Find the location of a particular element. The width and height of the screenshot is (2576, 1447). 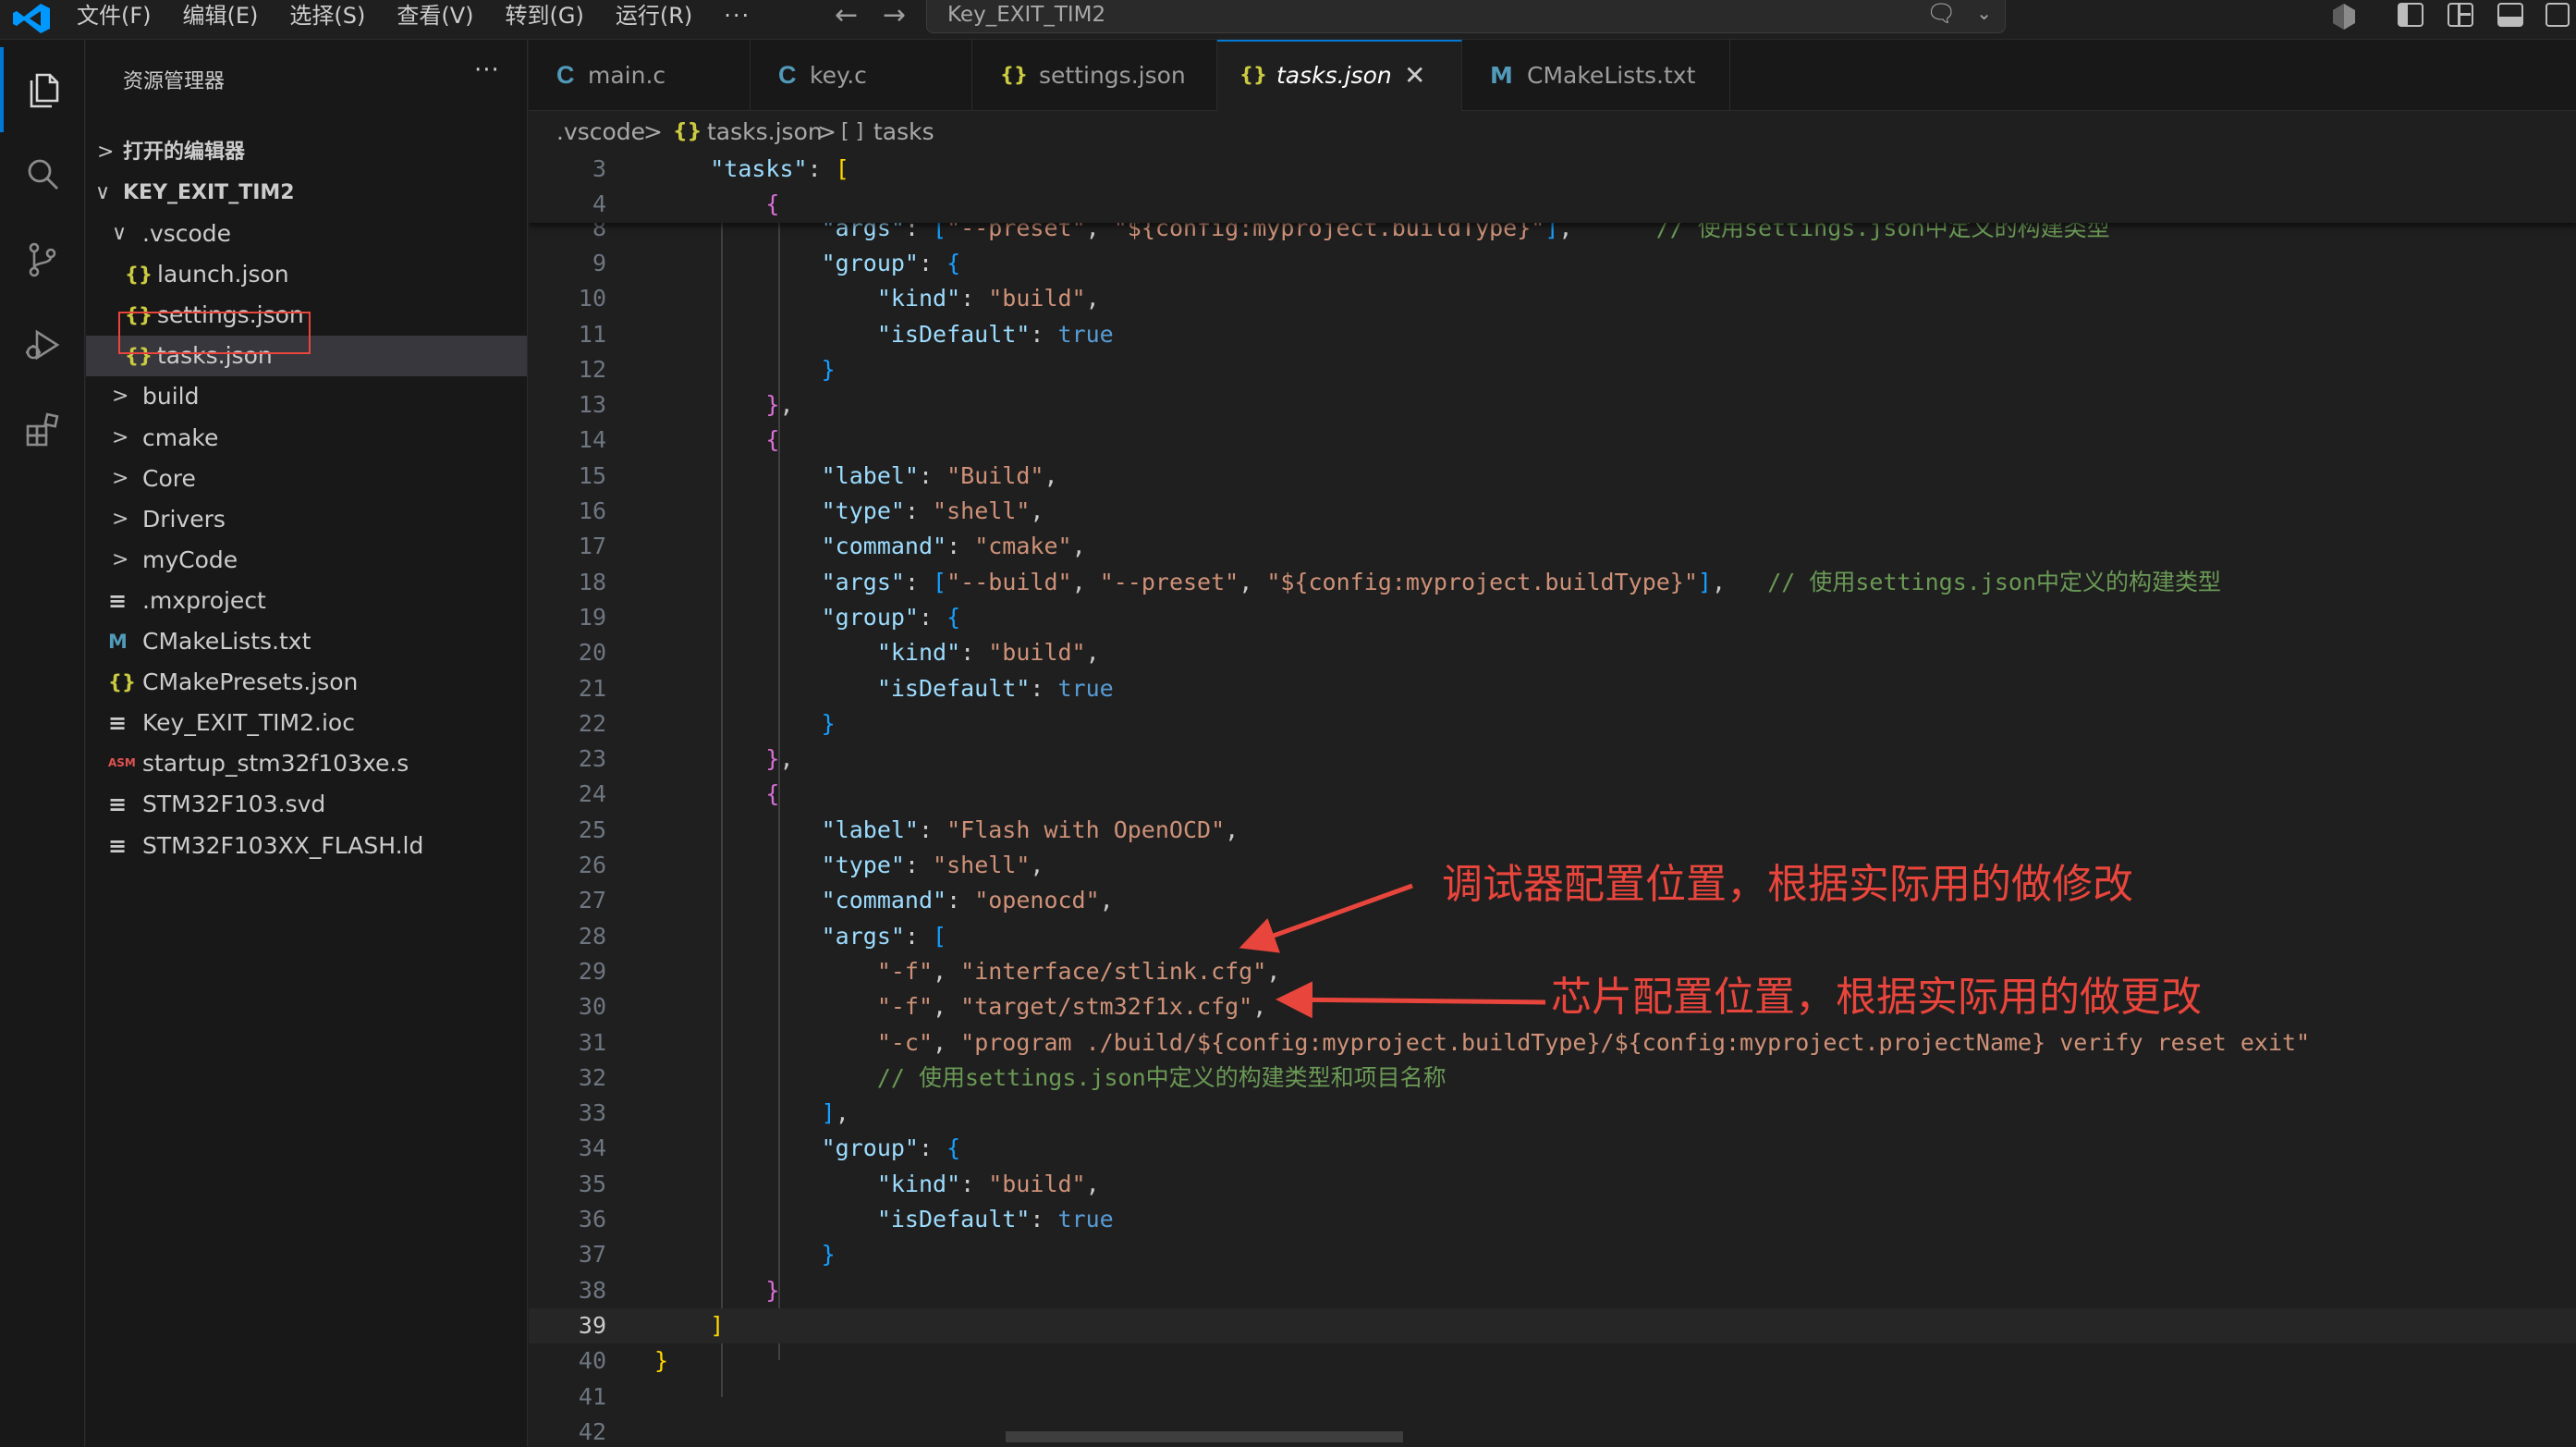

toggle-primary-sidebar-icon is located at coordinates (2410, 15).